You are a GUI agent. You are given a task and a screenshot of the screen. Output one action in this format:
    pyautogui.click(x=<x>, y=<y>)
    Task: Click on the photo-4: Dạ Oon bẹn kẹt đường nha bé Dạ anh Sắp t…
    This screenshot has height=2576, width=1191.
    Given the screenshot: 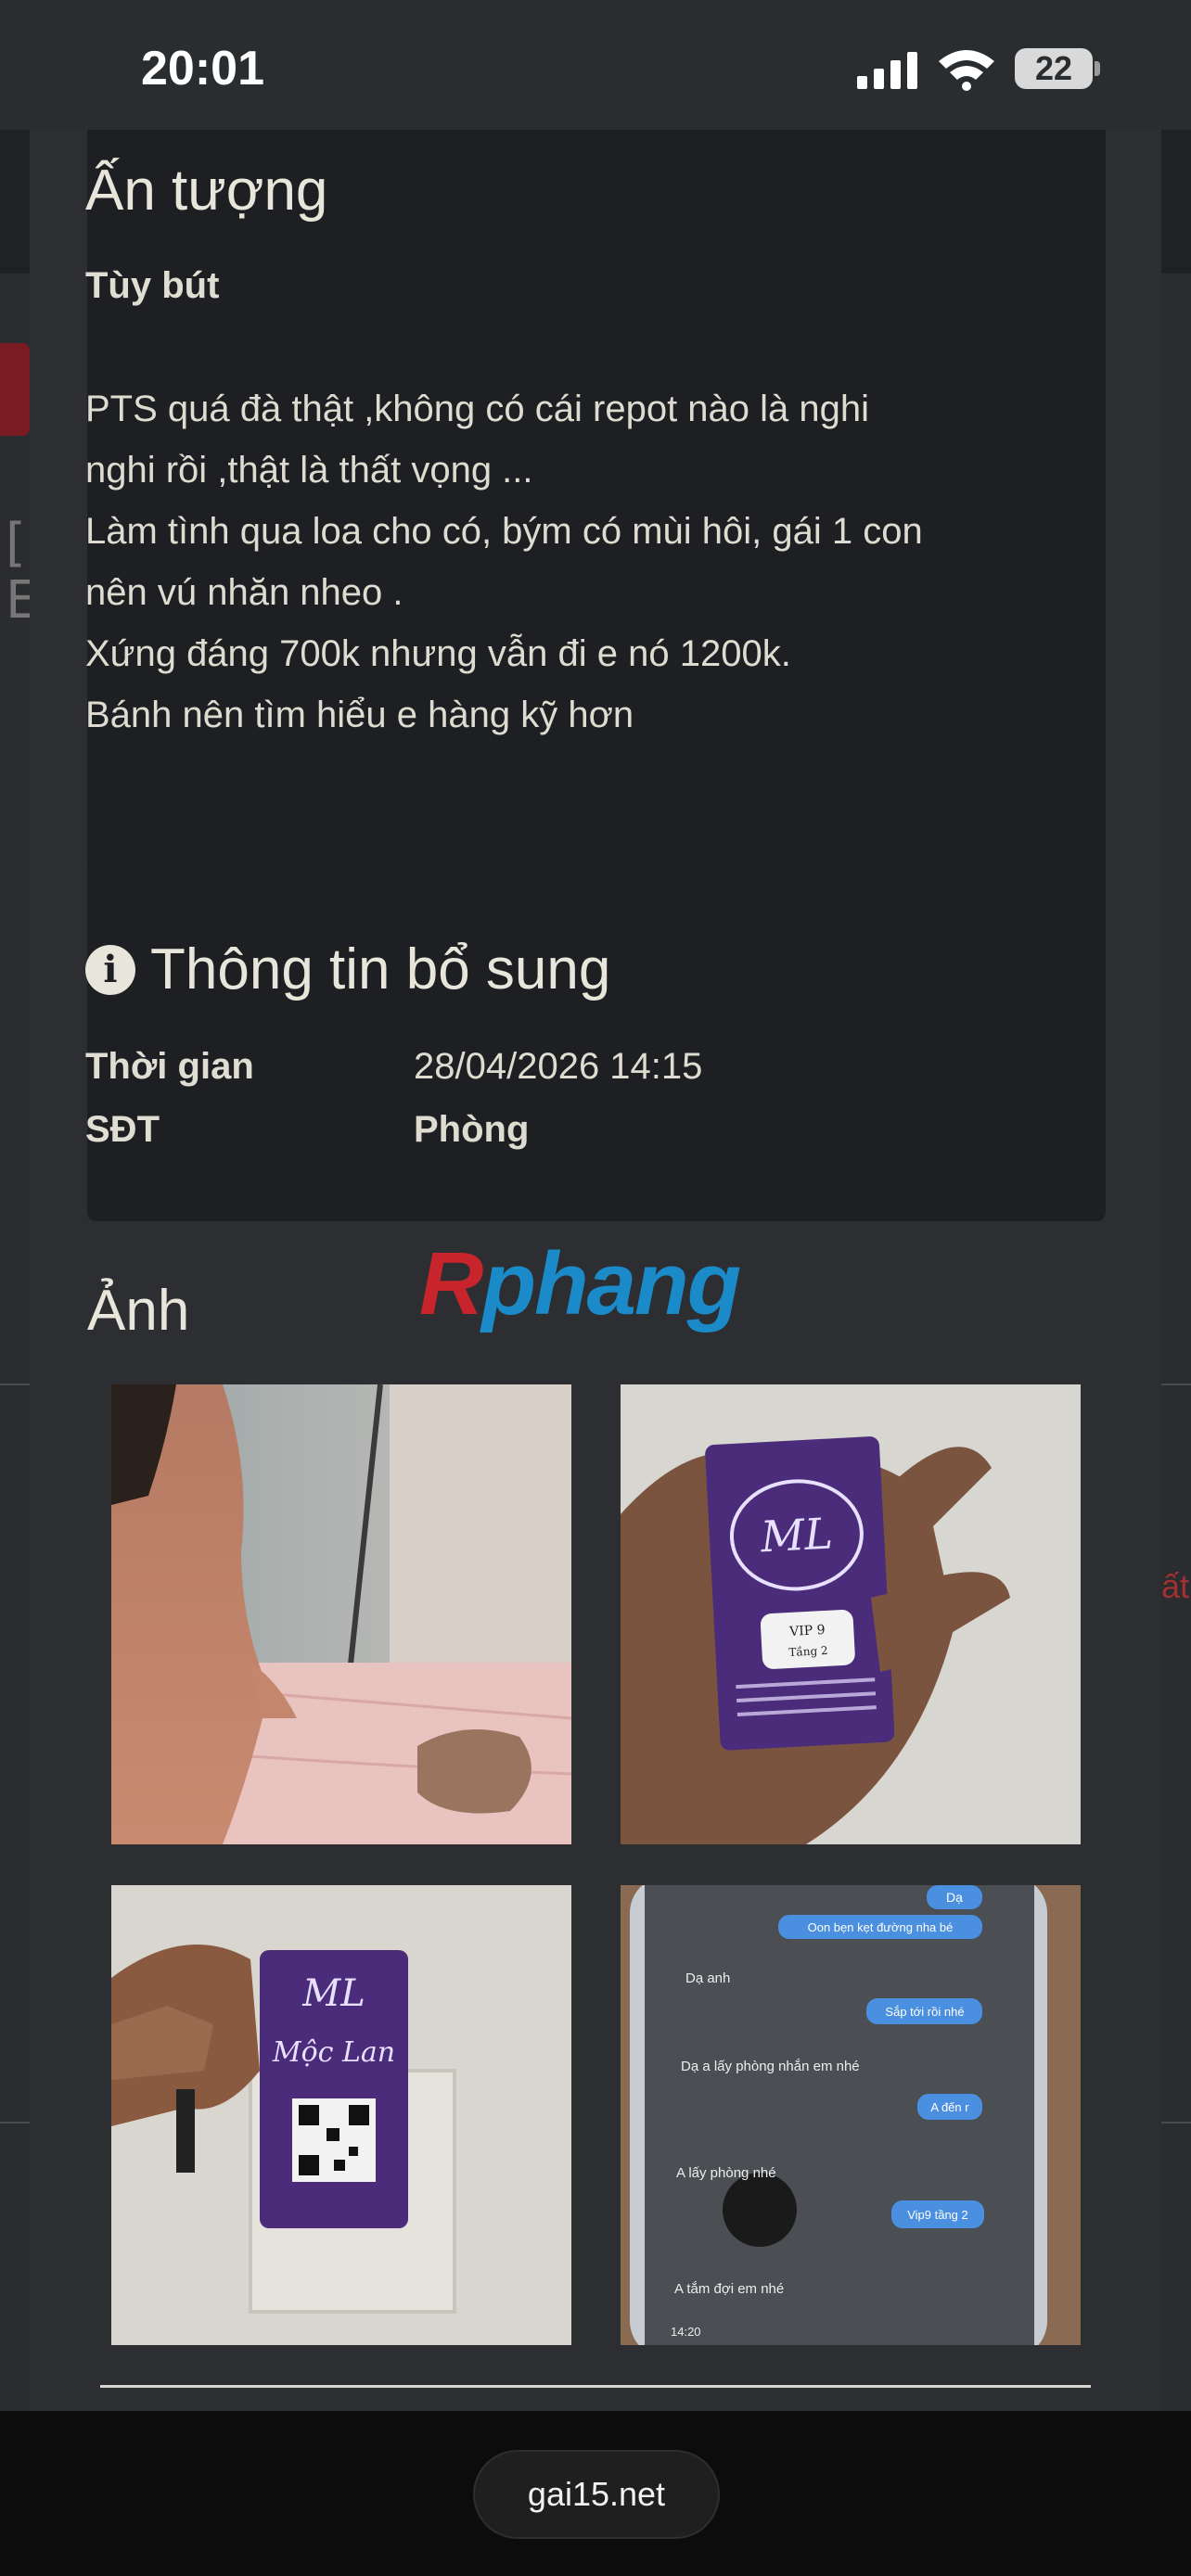 What is the action you would take?
    pyautogui.click(x=851, y=2115)
    